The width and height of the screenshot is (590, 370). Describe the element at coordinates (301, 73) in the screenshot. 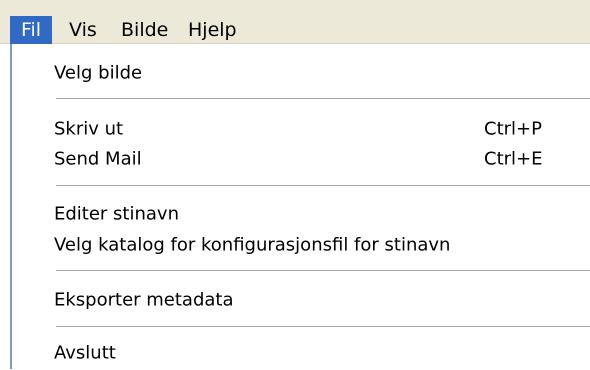

I see `menu-item-velg-bilde: Velg bilde` at that location.